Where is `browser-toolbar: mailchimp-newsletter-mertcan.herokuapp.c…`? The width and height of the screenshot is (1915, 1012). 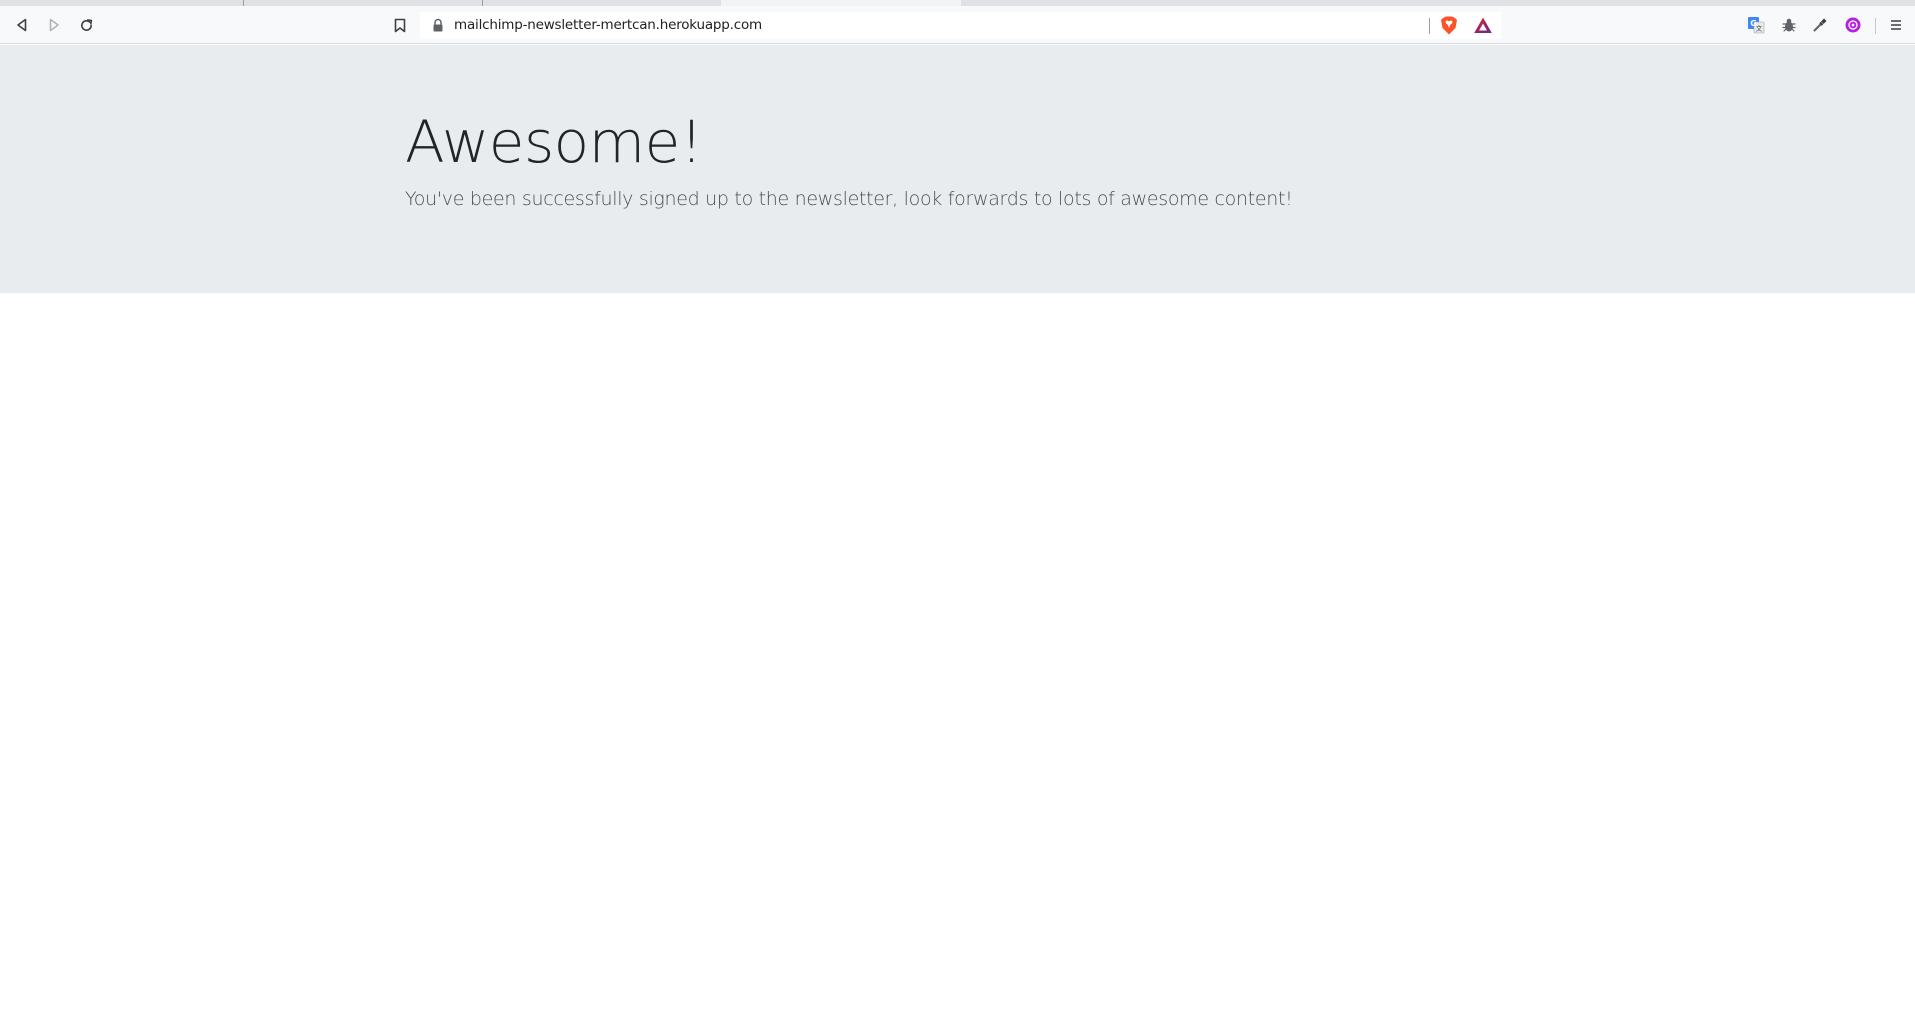
browser-toolbar: mailchimp-newsletter-mertcan.herokuapp.c… is located at coordinates (957, 25).